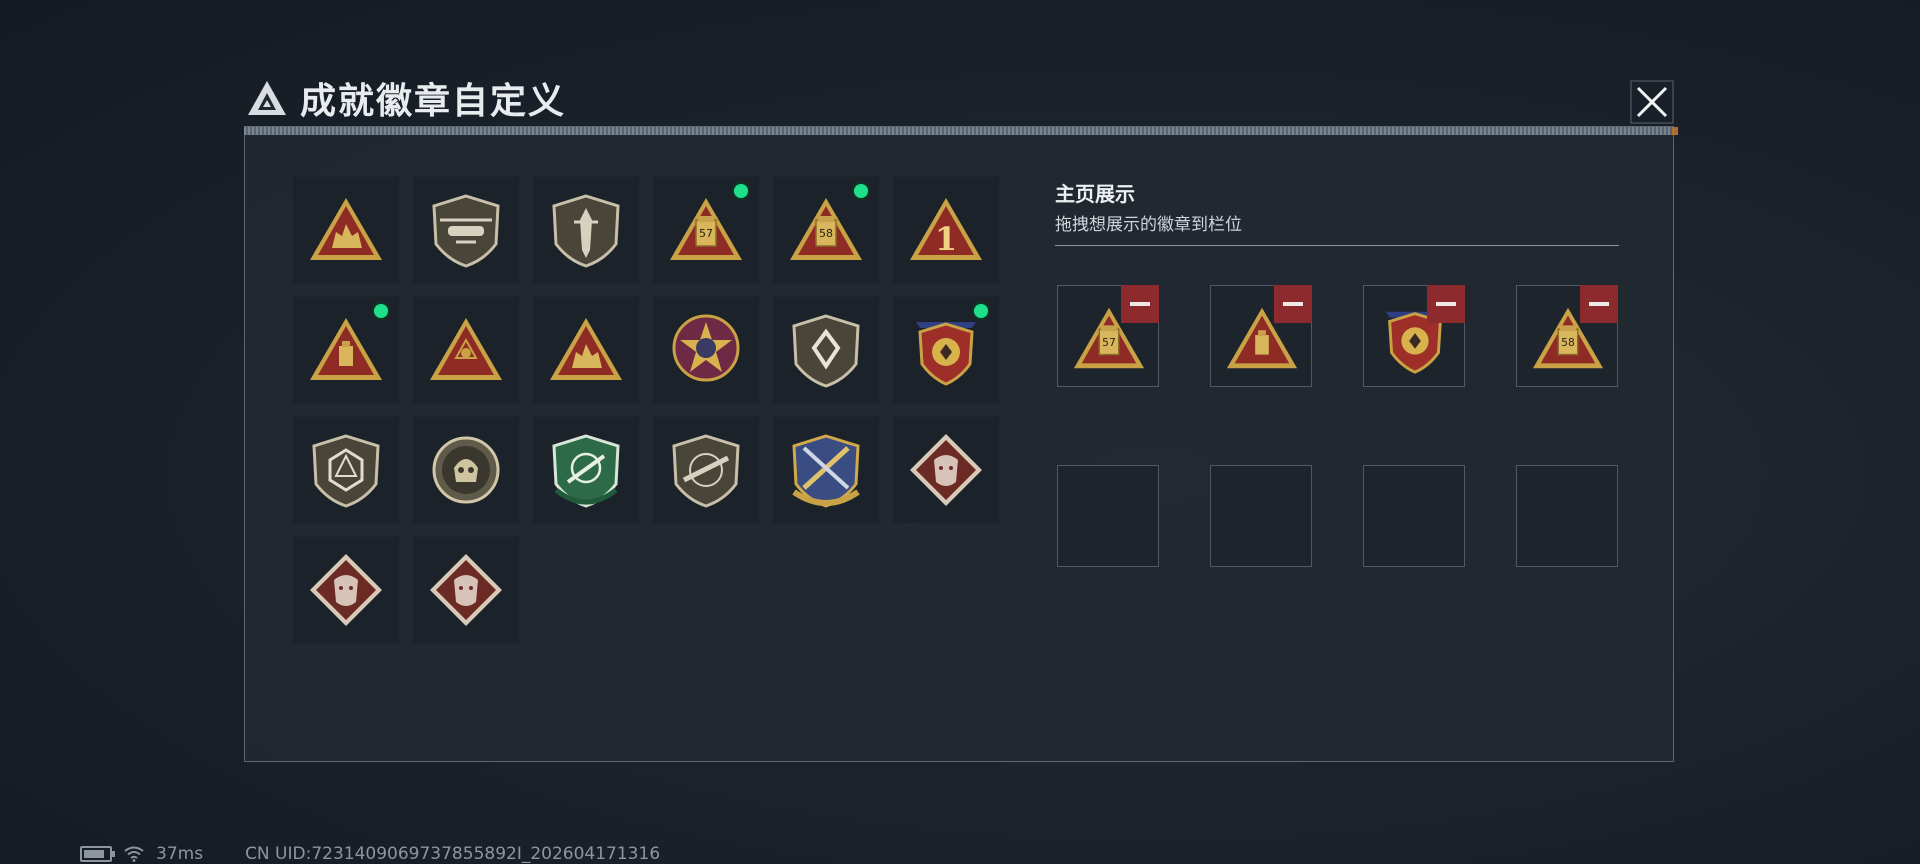 Image resolution: width=1920 pixels, height=864 pixels. I want to click on homepage-slots: 57 58, so click(1337, 426).